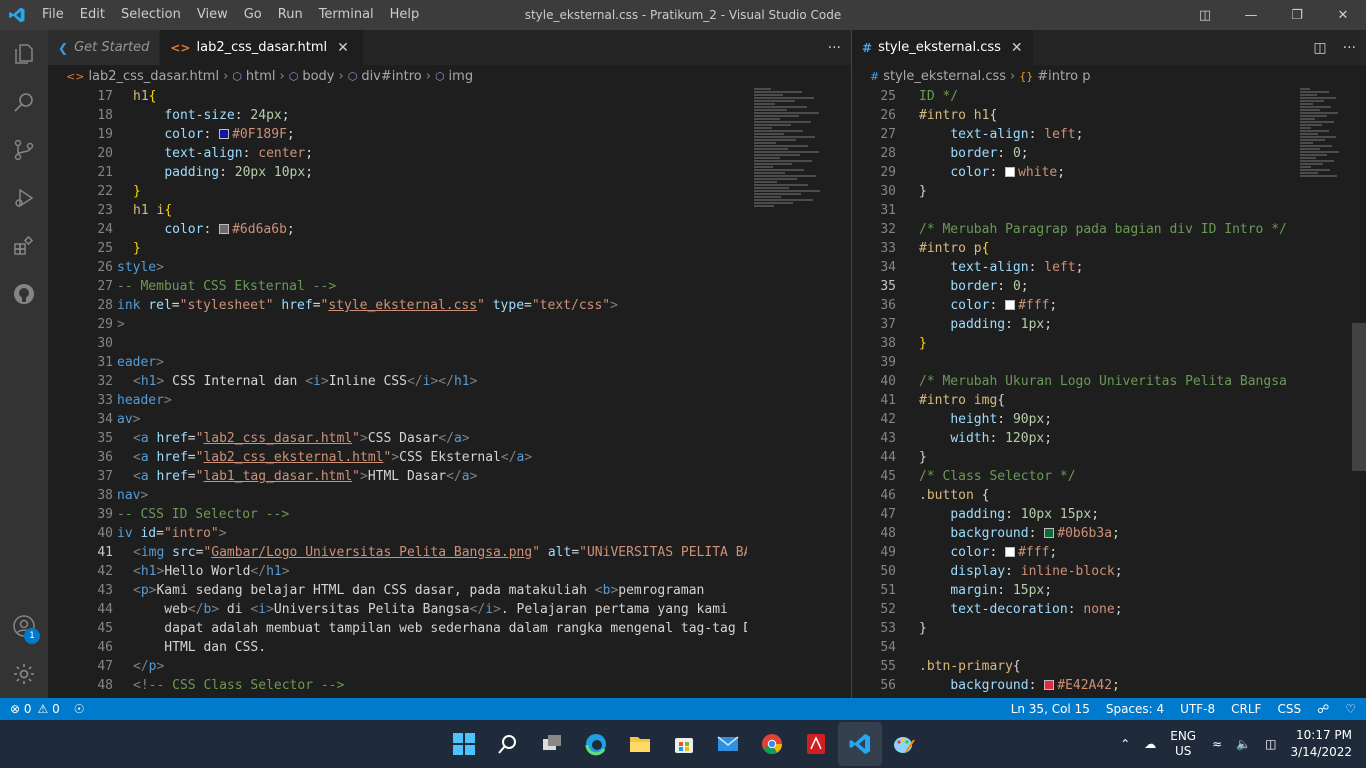 The height and width of the screenshot is (768, 1366). I want to click on menu-file: File, so click(53, 15).